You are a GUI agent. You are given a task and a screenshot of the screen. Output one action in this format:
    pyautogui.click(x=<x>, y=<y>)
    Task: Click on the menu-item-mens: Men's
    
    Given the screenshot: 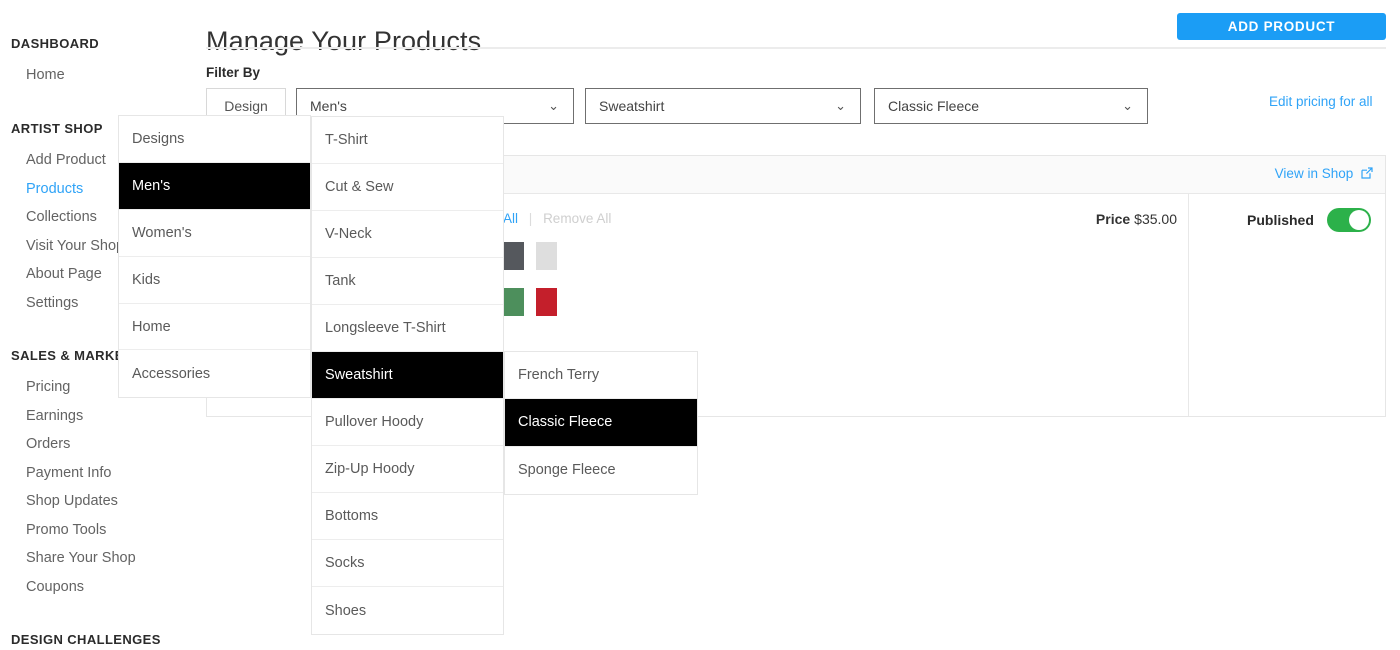 What is the action you would take?
    pyautogui.click(x=214, y=186)
    